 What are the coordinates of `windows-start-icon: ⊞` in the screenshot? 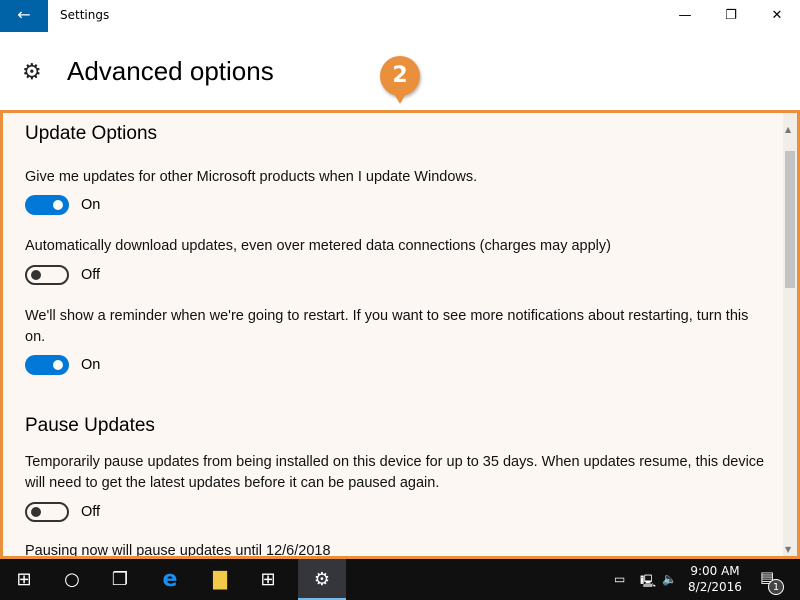 It's located at (24, 579).